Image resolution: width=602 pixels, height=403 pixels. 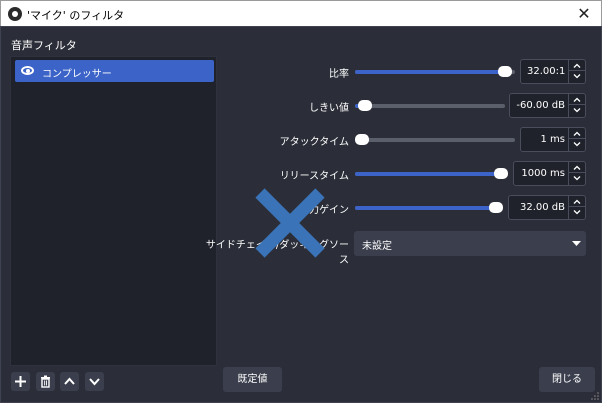 I want to click on audio-filters-label: 音声フィルタ, so click(x=44, y=45).